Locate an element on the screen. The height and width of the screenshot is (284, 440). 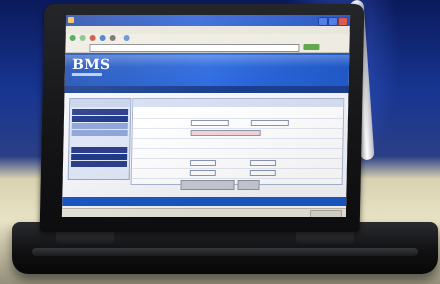
left-navigation is located at coordinates (99, 139).